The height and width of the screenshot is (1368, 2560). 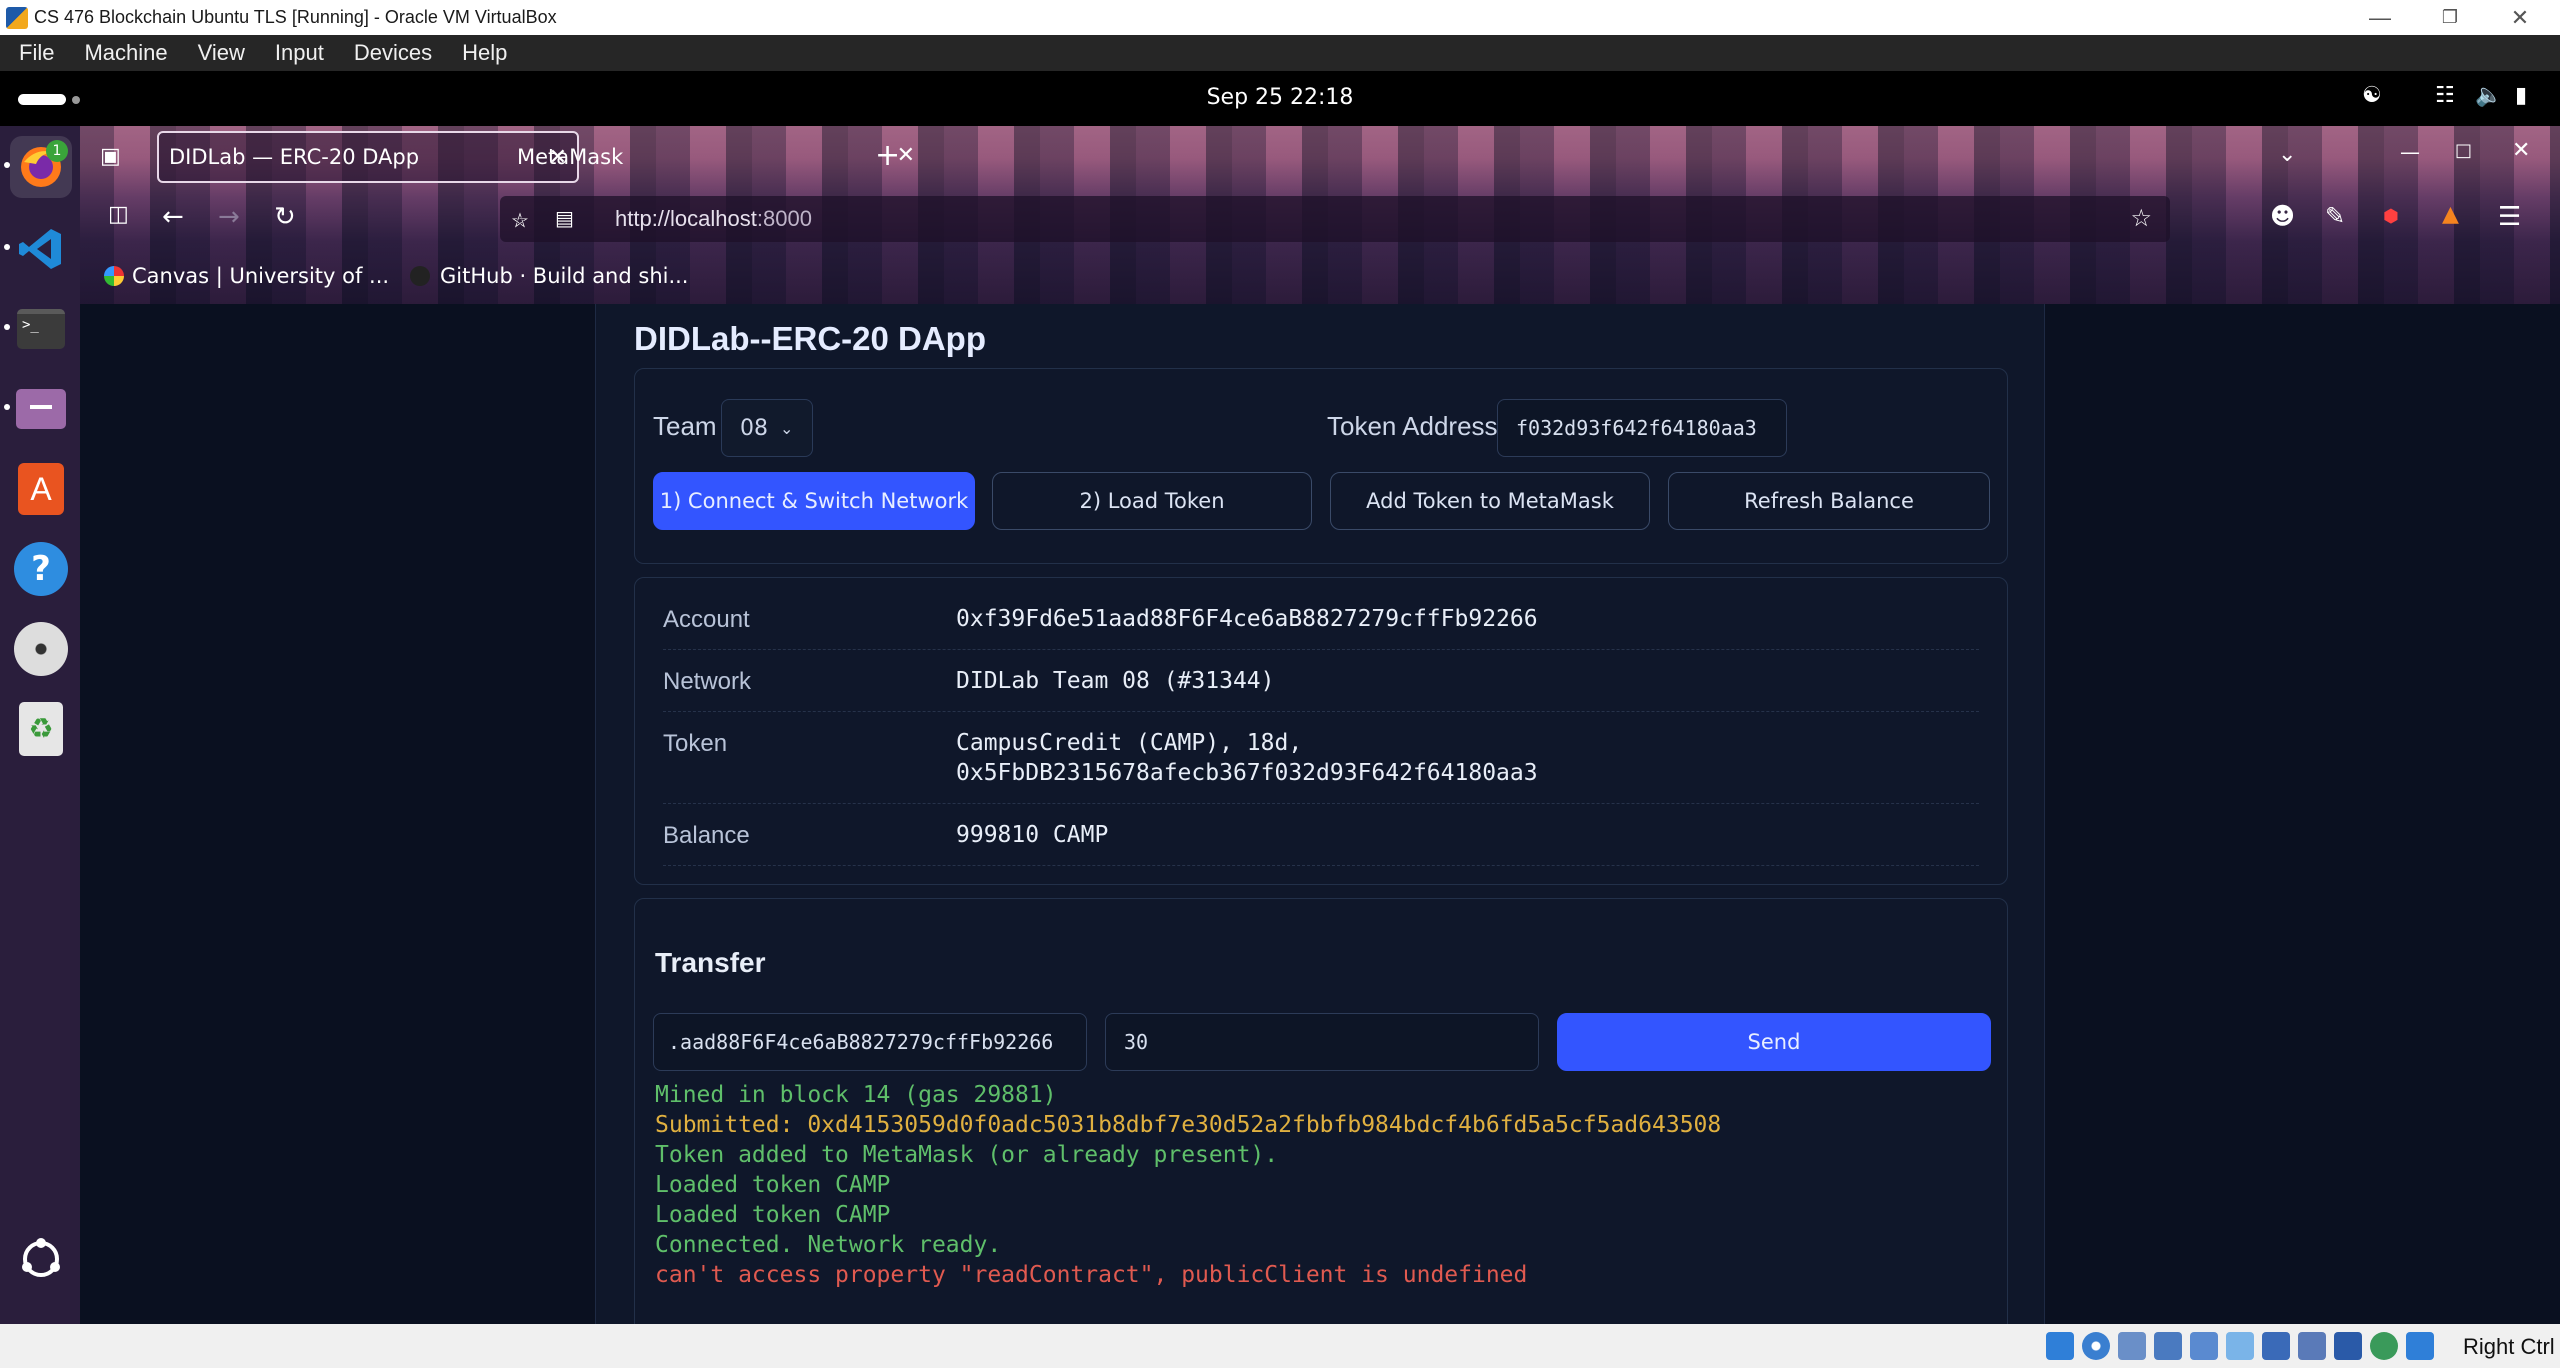 What do you see at coordinates (2132, 1346) in the screenshot?
I see `audio-icon` at bounding box center [2132, 1346].